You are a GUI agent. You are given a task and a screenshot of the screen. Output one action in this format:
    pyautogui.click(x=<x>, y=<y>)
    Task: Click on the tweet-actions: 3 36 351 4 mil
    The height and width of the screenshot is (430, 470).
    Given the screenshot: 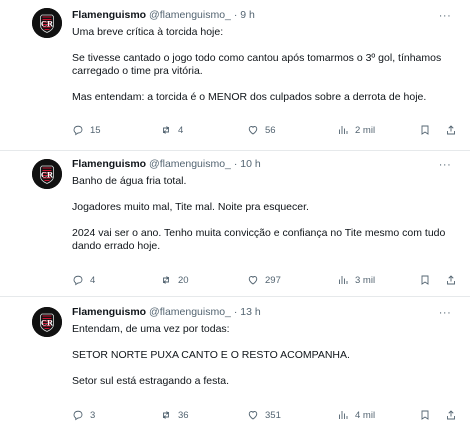 What is the action you would take?
    pyautogui.click(x=267, y=415)
    